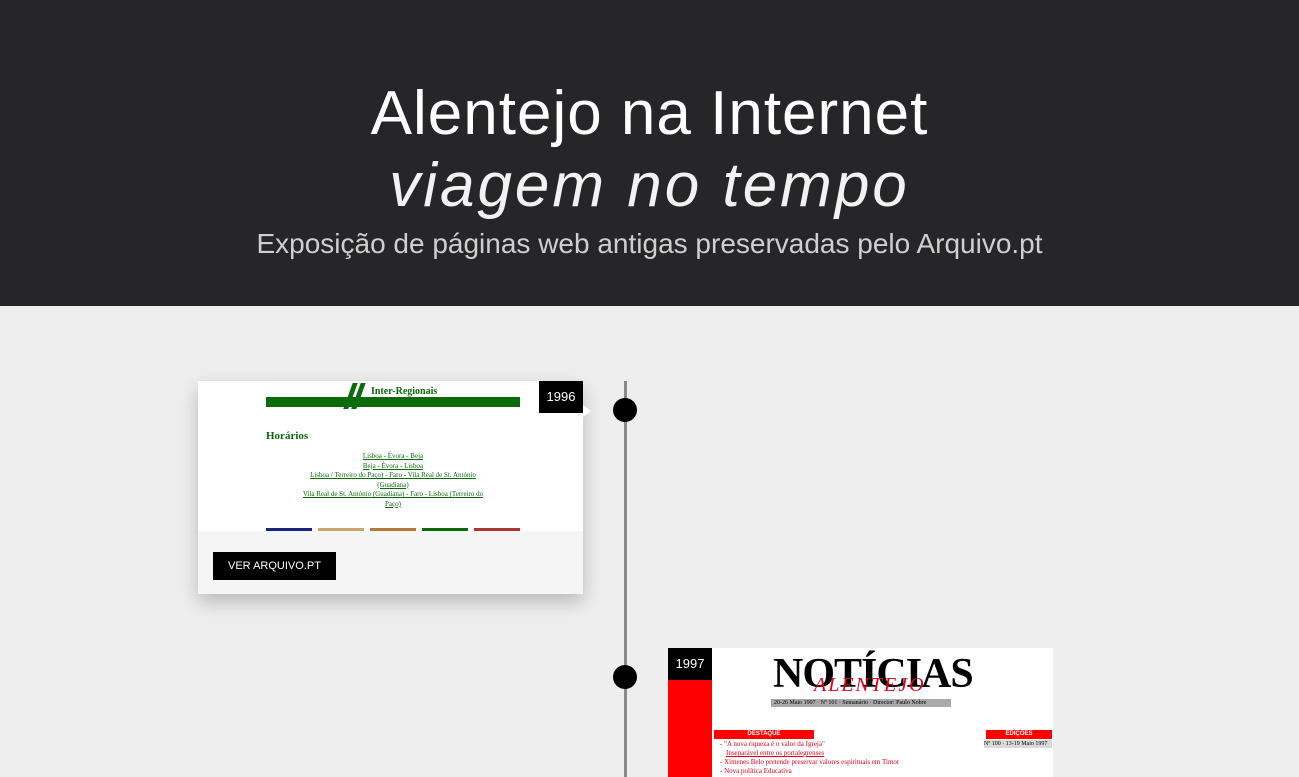 The image size is (1299, 777). Describe the element at coordinates (625, 579) in the screenshot. I see `timeline-line` at that location.